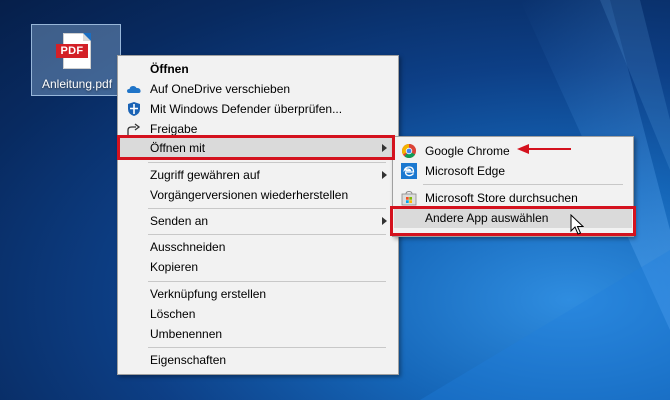  What do you see at coordinates (513, 151) in the screenshot?
I see `submenu-item-google-chrome: Google Chrome` at bounding box center [513, 151].